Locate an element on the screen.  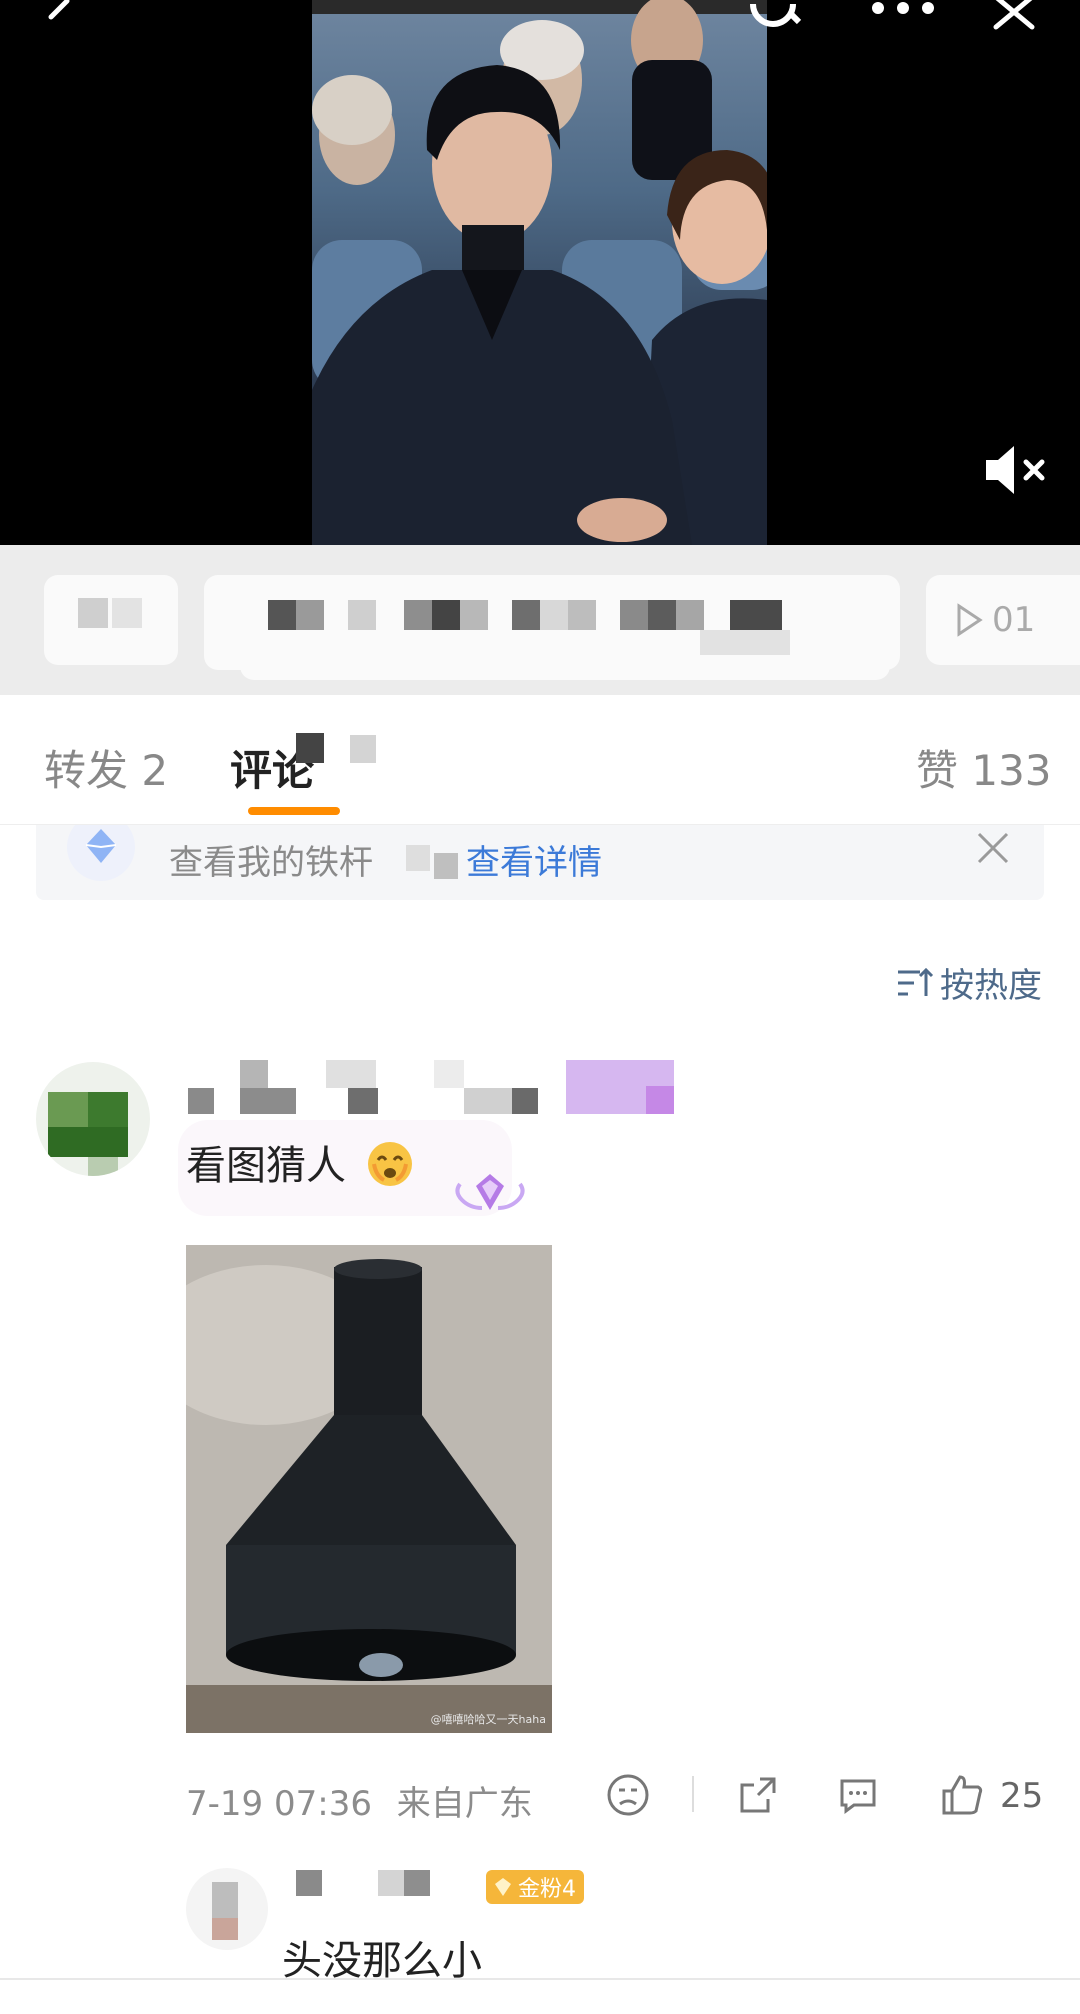
search-icon is located at coordinates (775, 20).